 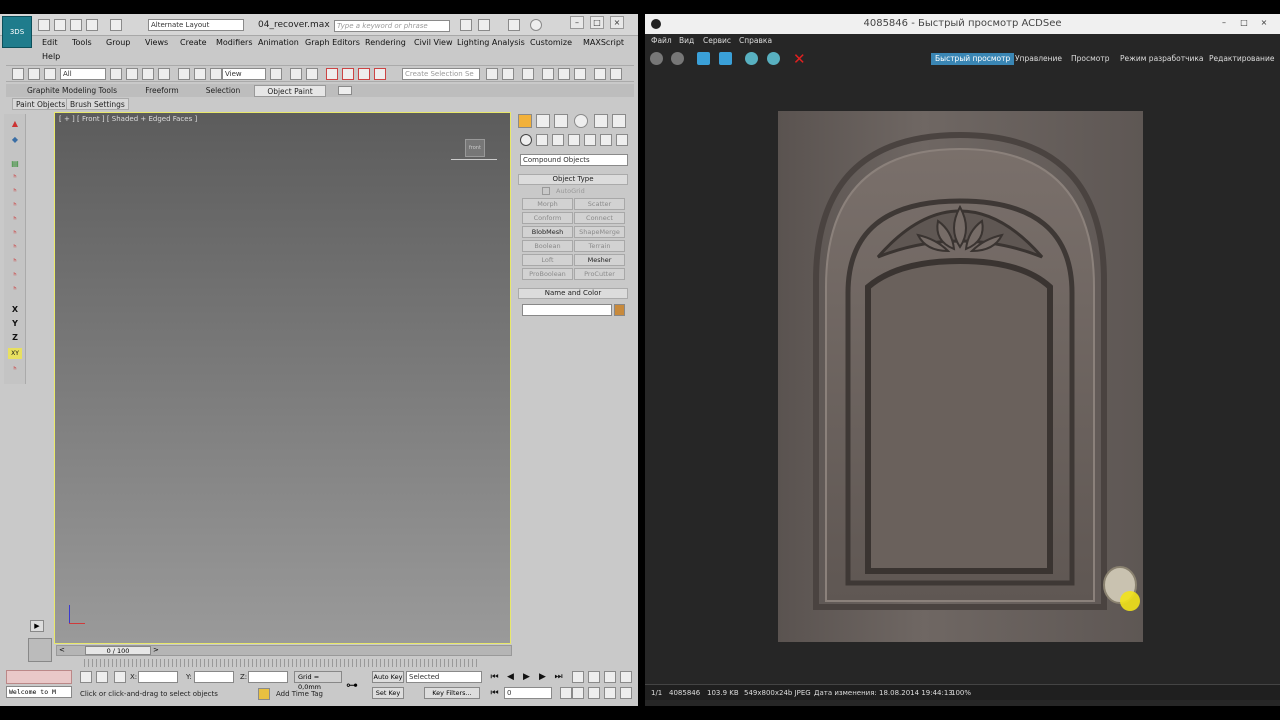 What do you see at coordinates (1241, 59) in the screenshot?
I see `mode-edit: Редактирование` at bounding box center [1241, 59].